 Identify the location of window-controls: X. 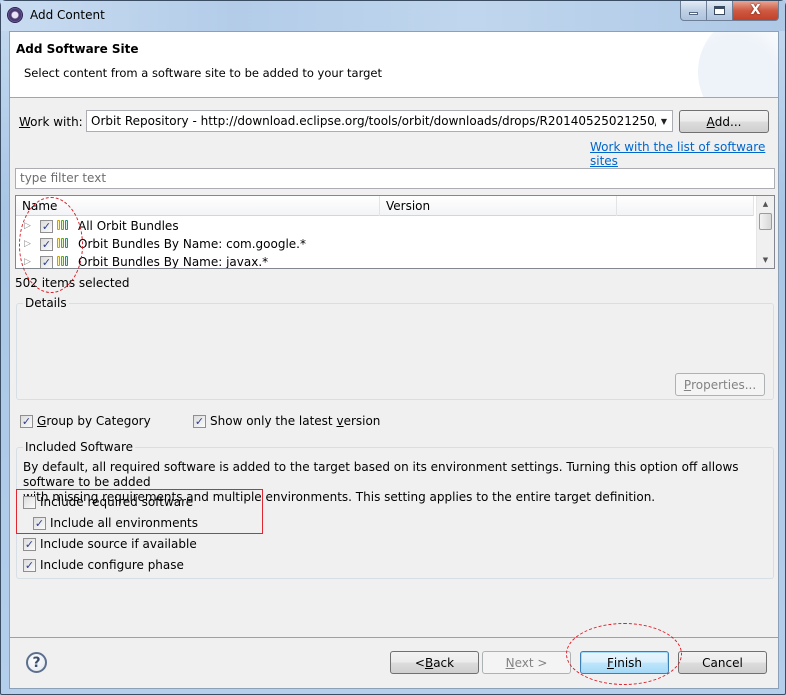
(729, 11).